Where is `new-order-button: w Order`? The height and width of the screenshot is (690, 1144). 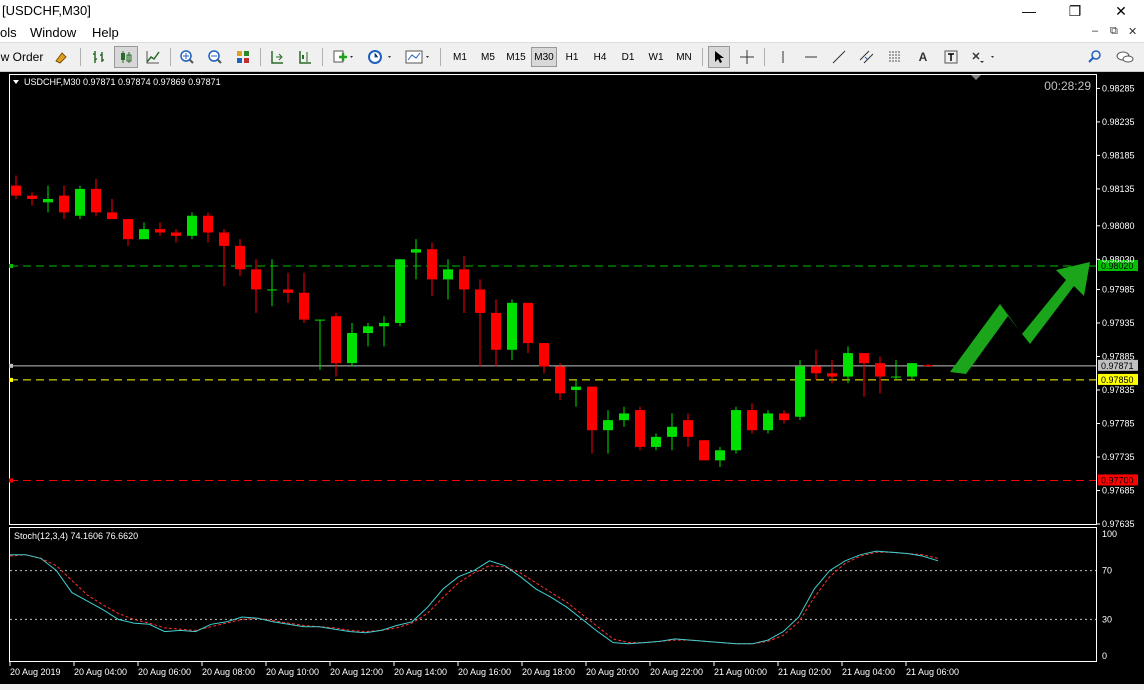
new-order-button: w Order is located at coordinates (22, 57).